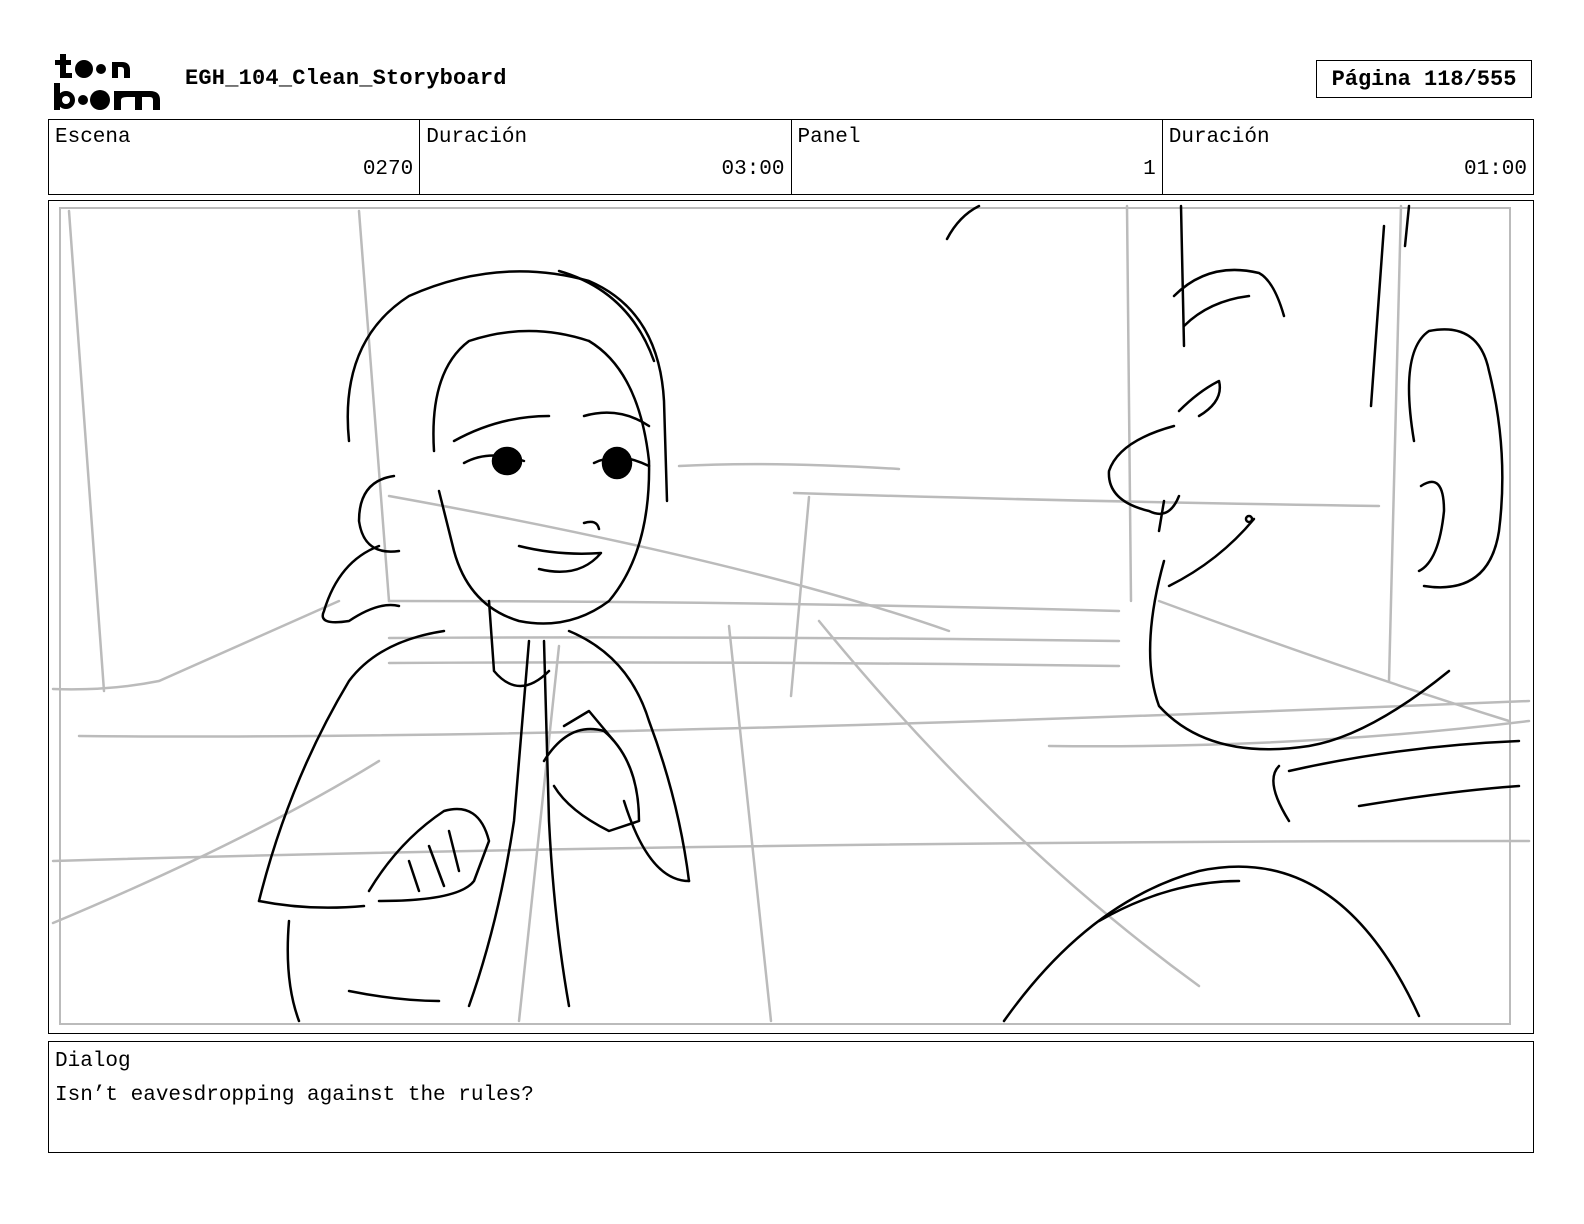 Image resolution: width=1584 pixels, height=1224 pixels. I want to click on panel-value: 1, so click(1149, 169).